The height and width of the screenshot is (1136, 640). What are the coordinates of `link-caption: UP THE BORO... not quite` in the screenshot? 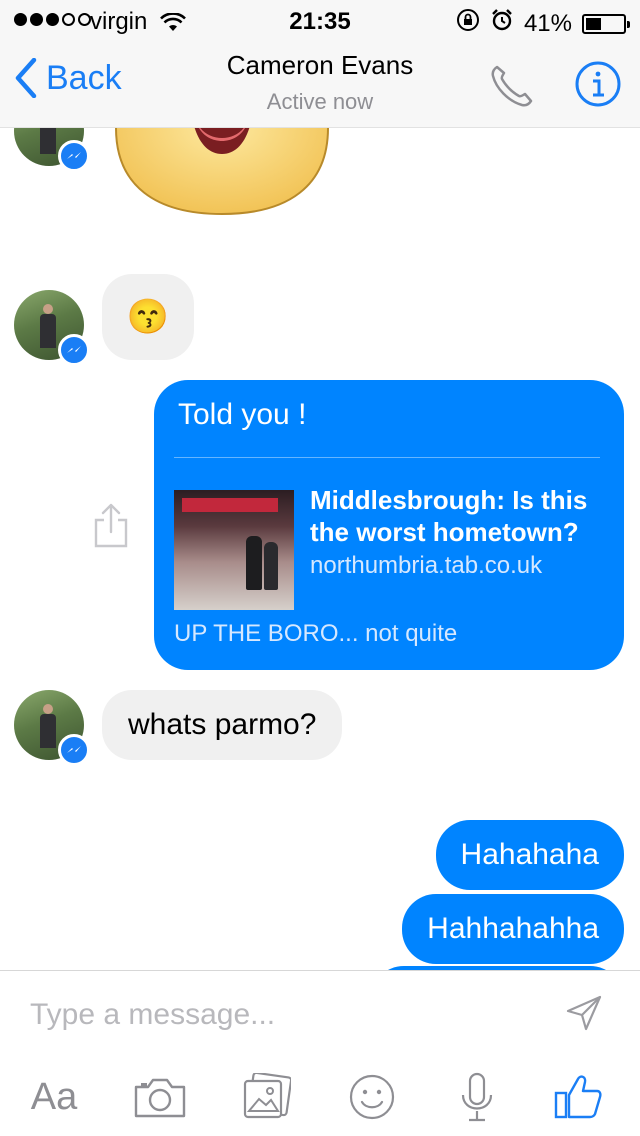 It's located at (316, 633).